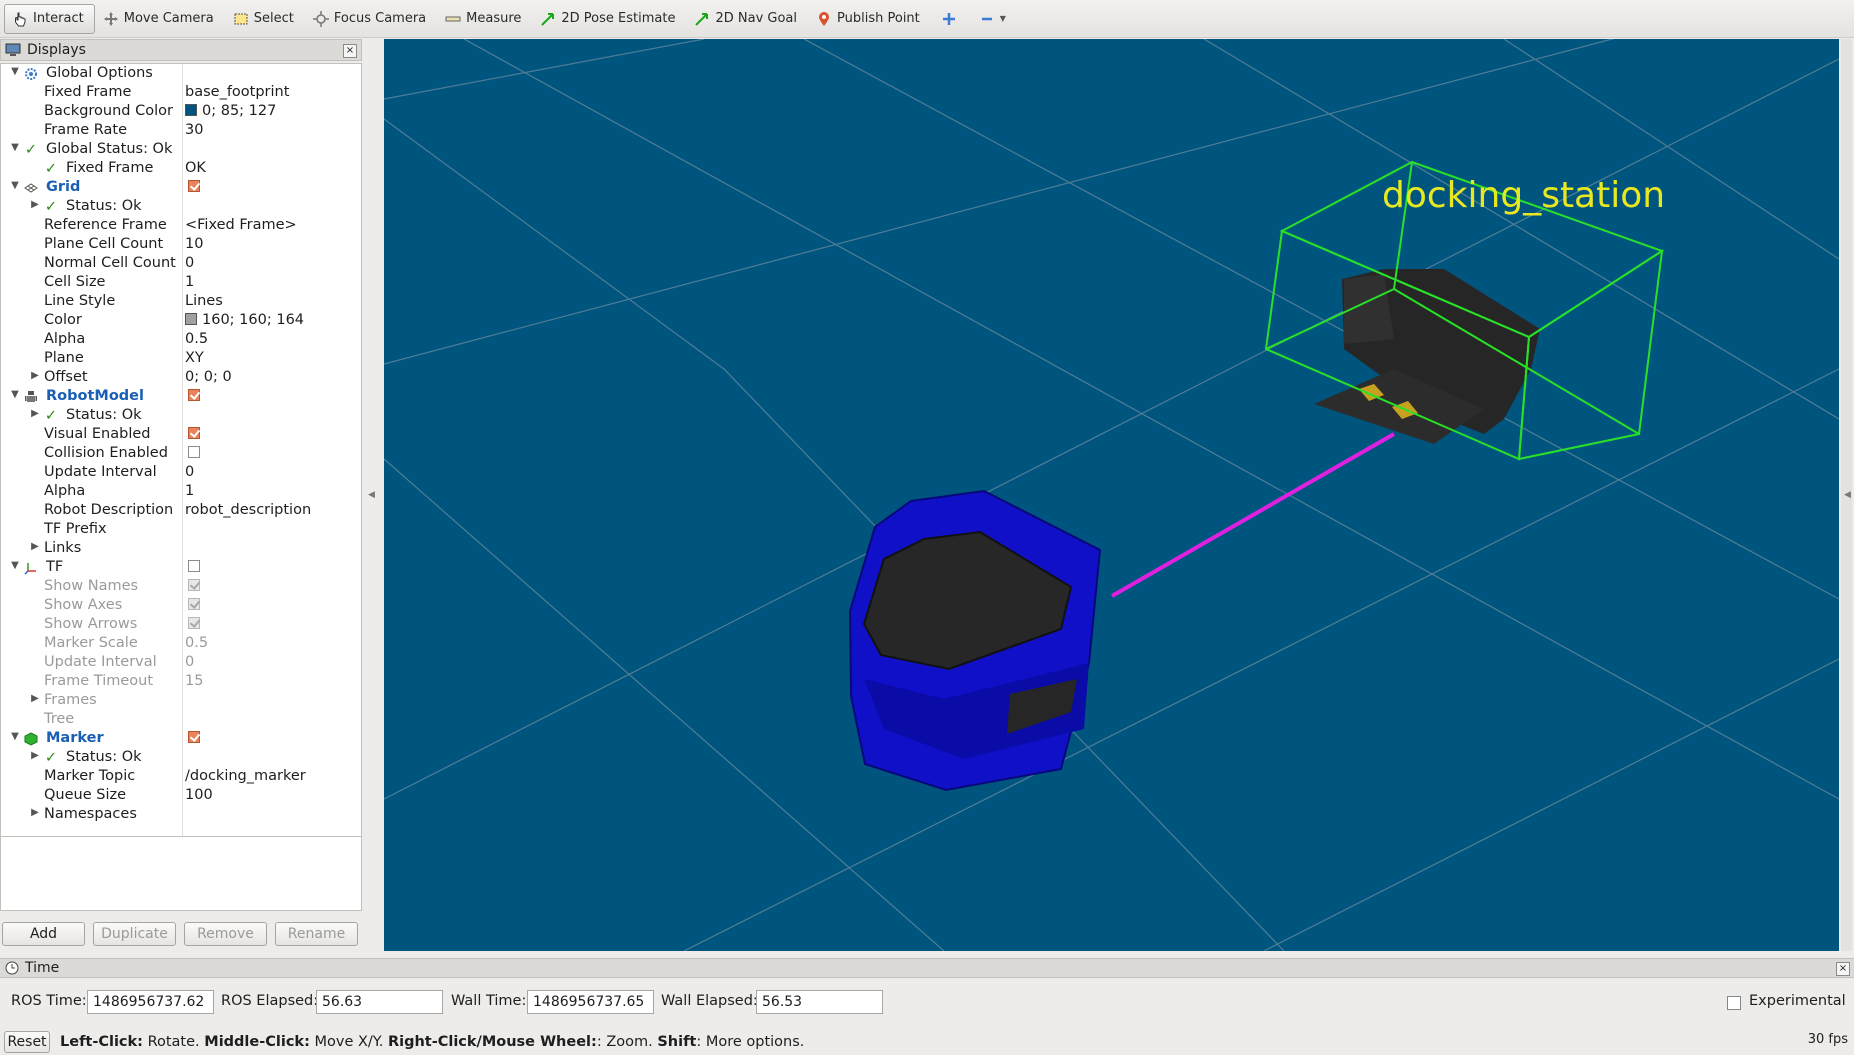 This screenshot has width=1854, height=1055. Describe the element at coordinates (181, 434) in the screenshot. I see `tree-row-visual-enabled: Visual Enabled` at that location.